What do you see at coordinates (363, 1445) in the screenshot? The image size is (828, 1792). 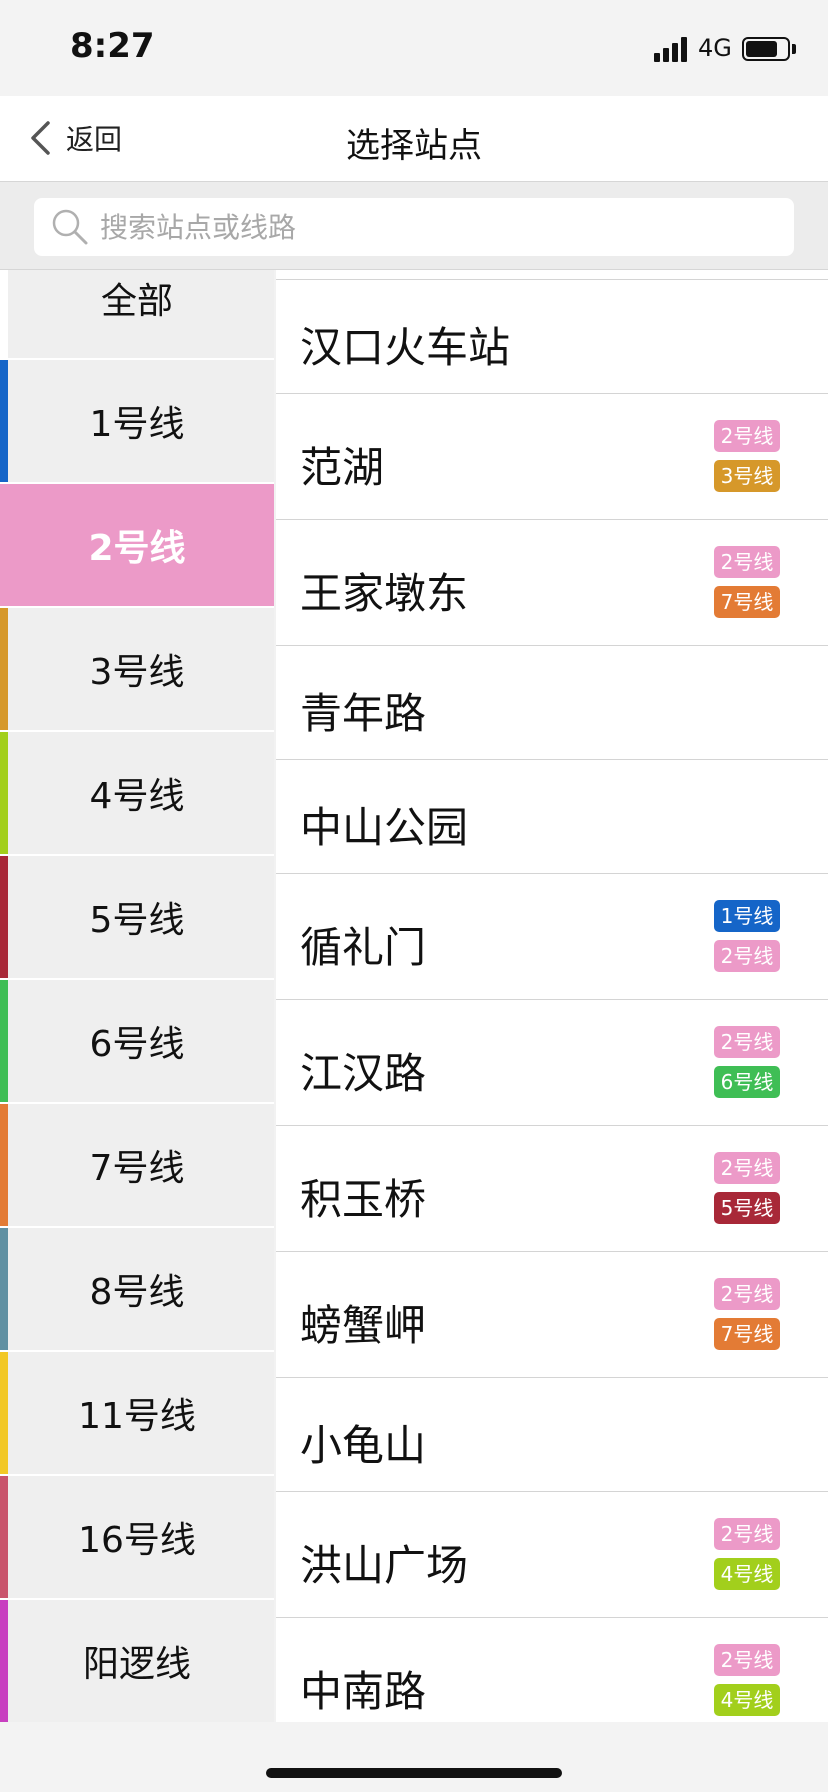 I see `station-name: 小龟山` at bounding box center [363, 1445].